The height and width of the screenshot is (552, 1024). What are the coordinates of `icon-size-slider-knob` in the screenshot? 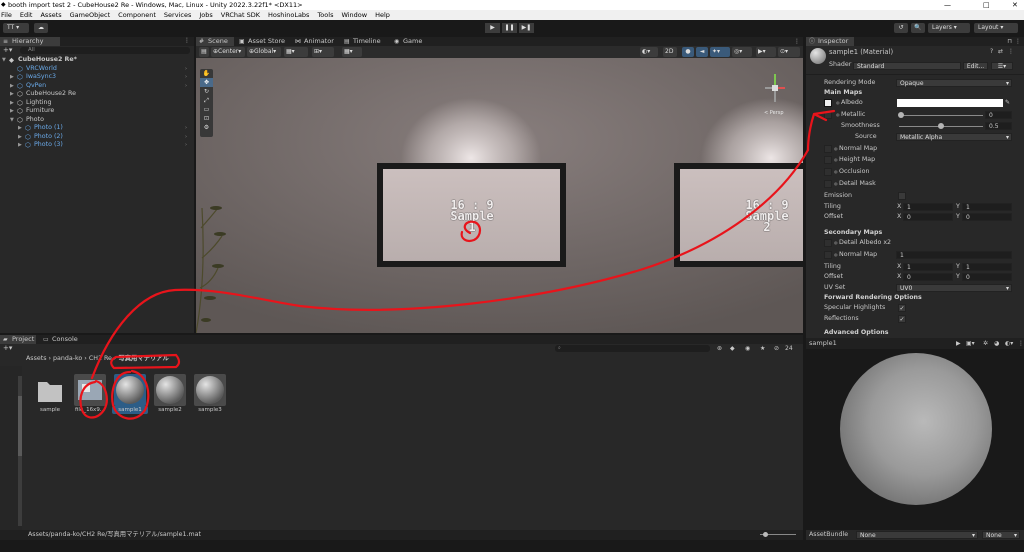 It's located at (765, 534).